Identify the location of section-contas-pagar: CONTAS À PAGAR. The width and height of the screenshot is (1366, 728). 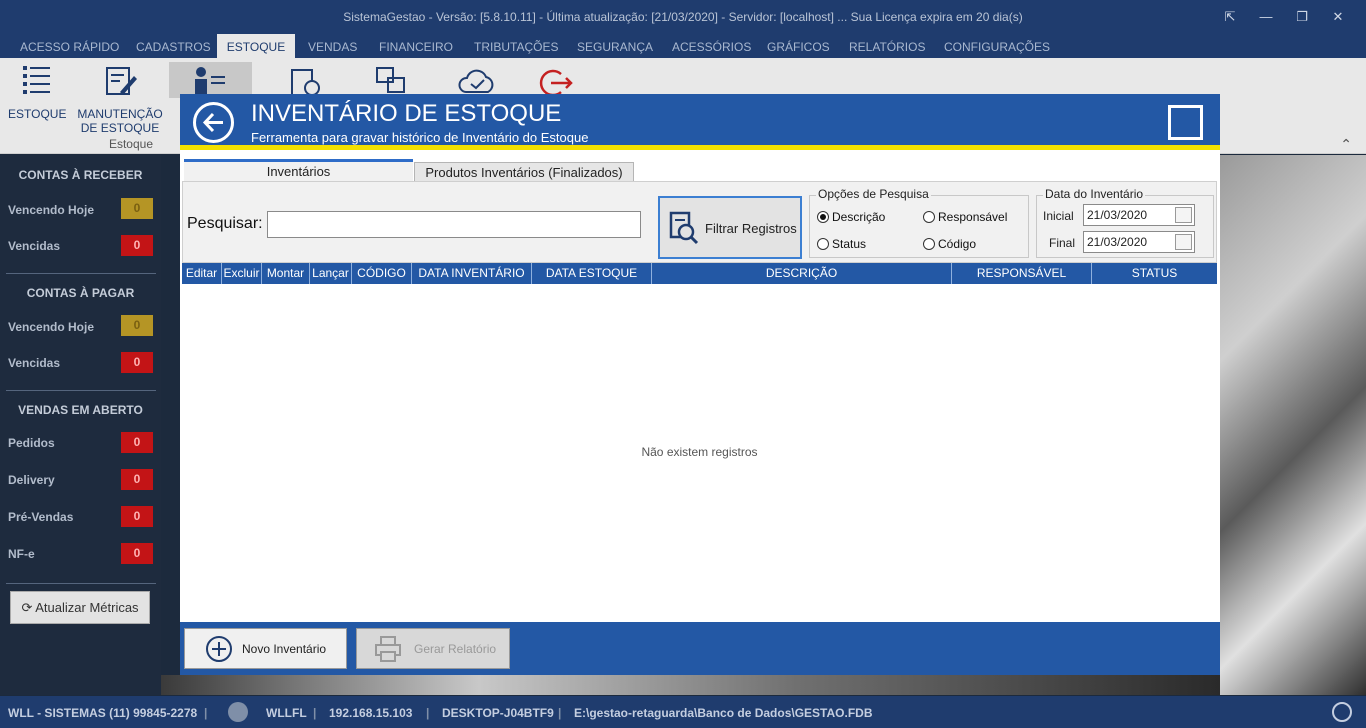
(80, 293).